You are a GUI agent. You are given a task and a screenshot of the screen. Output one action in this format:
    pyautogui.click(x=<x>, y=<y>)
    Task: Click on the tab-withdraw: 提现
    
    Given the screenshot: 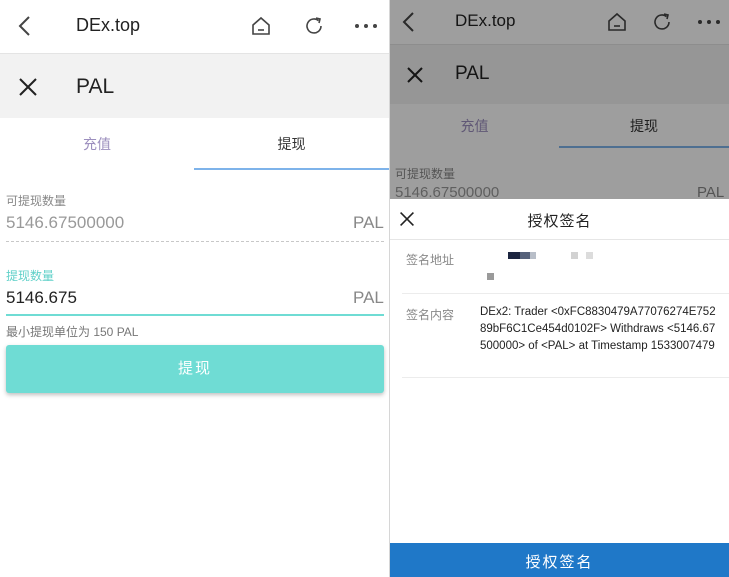 What is the action you would take?
    pyautogui.click(x=291, y=144)
    